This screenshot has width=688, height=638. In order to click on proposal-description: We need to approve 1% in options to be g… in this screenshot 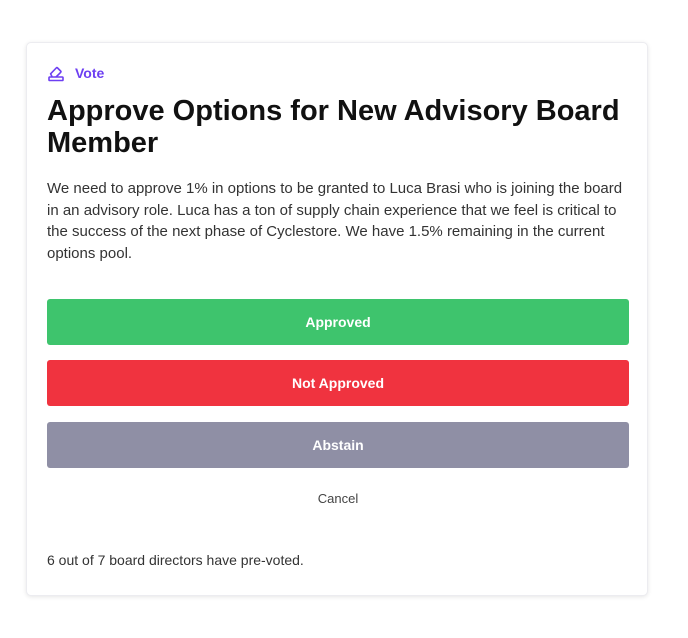, I will do `click(335, 221)`.